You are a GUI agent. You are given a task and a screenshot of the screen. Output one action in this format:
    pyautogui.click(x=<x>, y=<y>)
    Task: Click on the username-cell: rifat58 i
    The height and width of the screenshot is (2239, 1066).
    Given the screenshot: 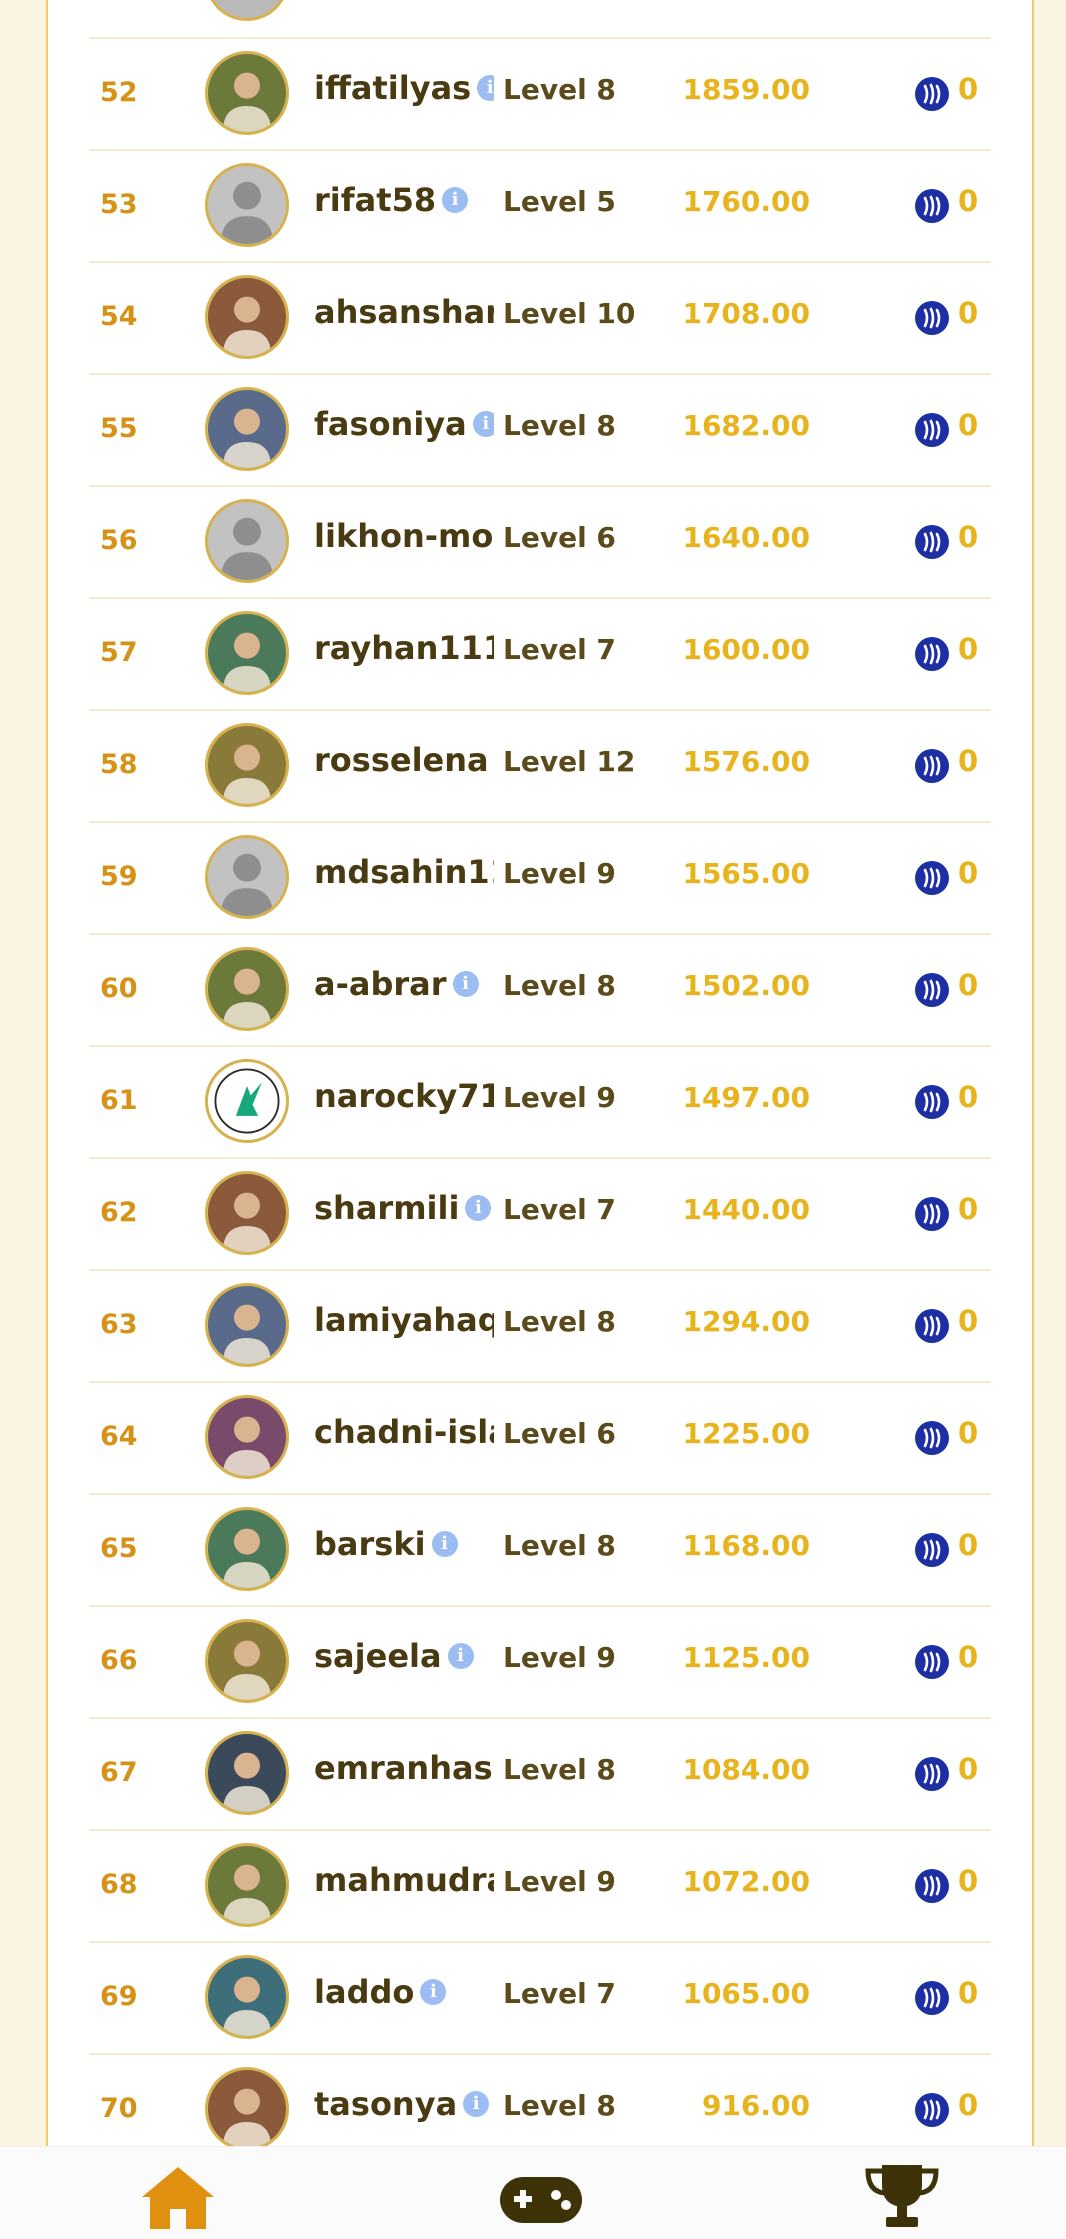 What is the action you would take?
    pyautogui.click(x=404, y=205)
    